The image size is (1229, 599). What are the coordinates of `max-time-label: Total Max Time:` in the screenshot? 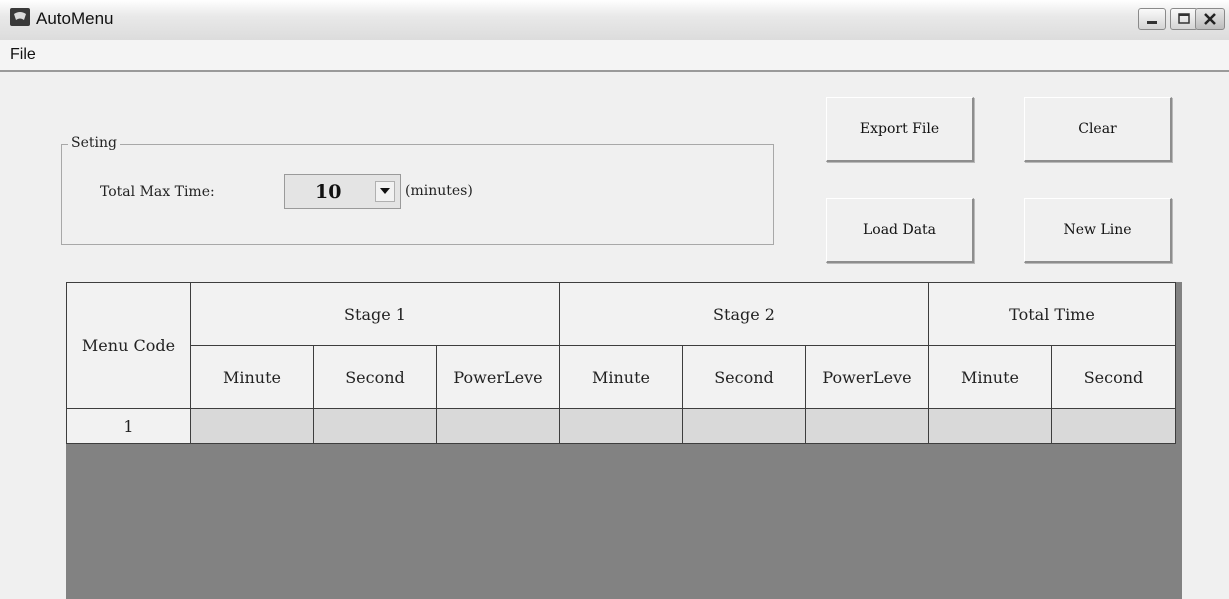 It's located at (157, 192).